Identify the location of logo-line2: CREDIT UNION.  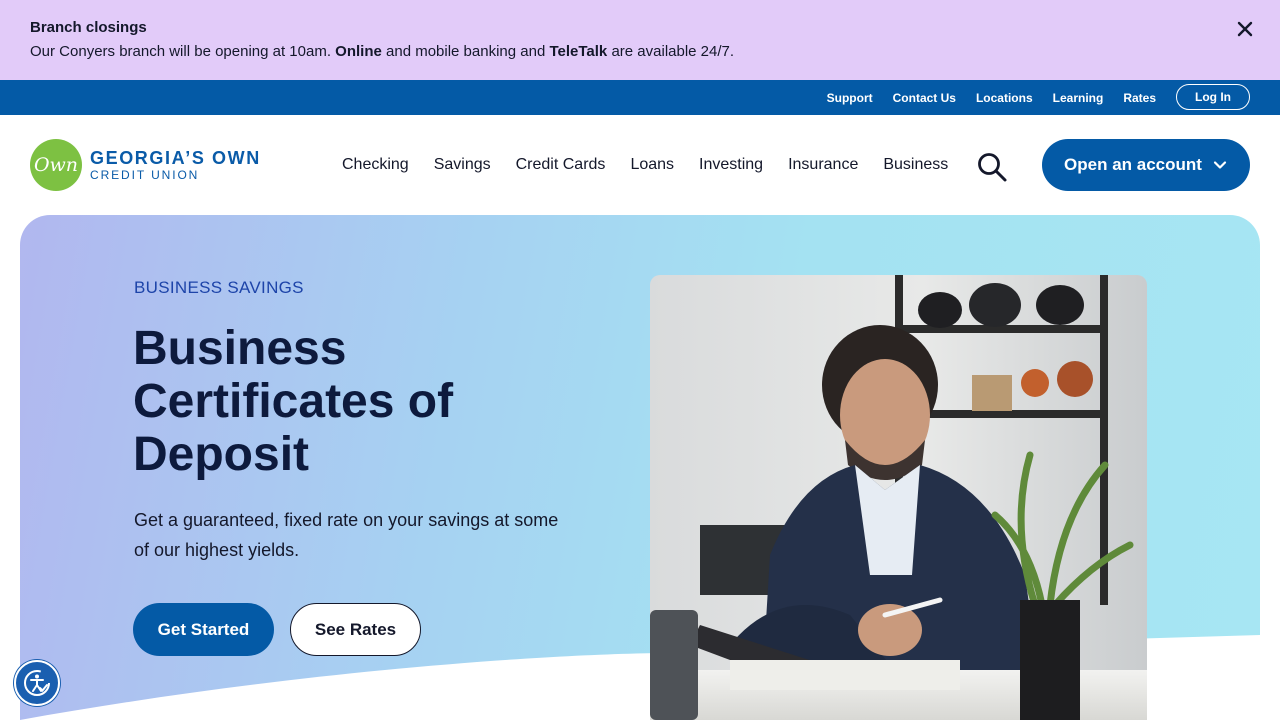
(145, 175).